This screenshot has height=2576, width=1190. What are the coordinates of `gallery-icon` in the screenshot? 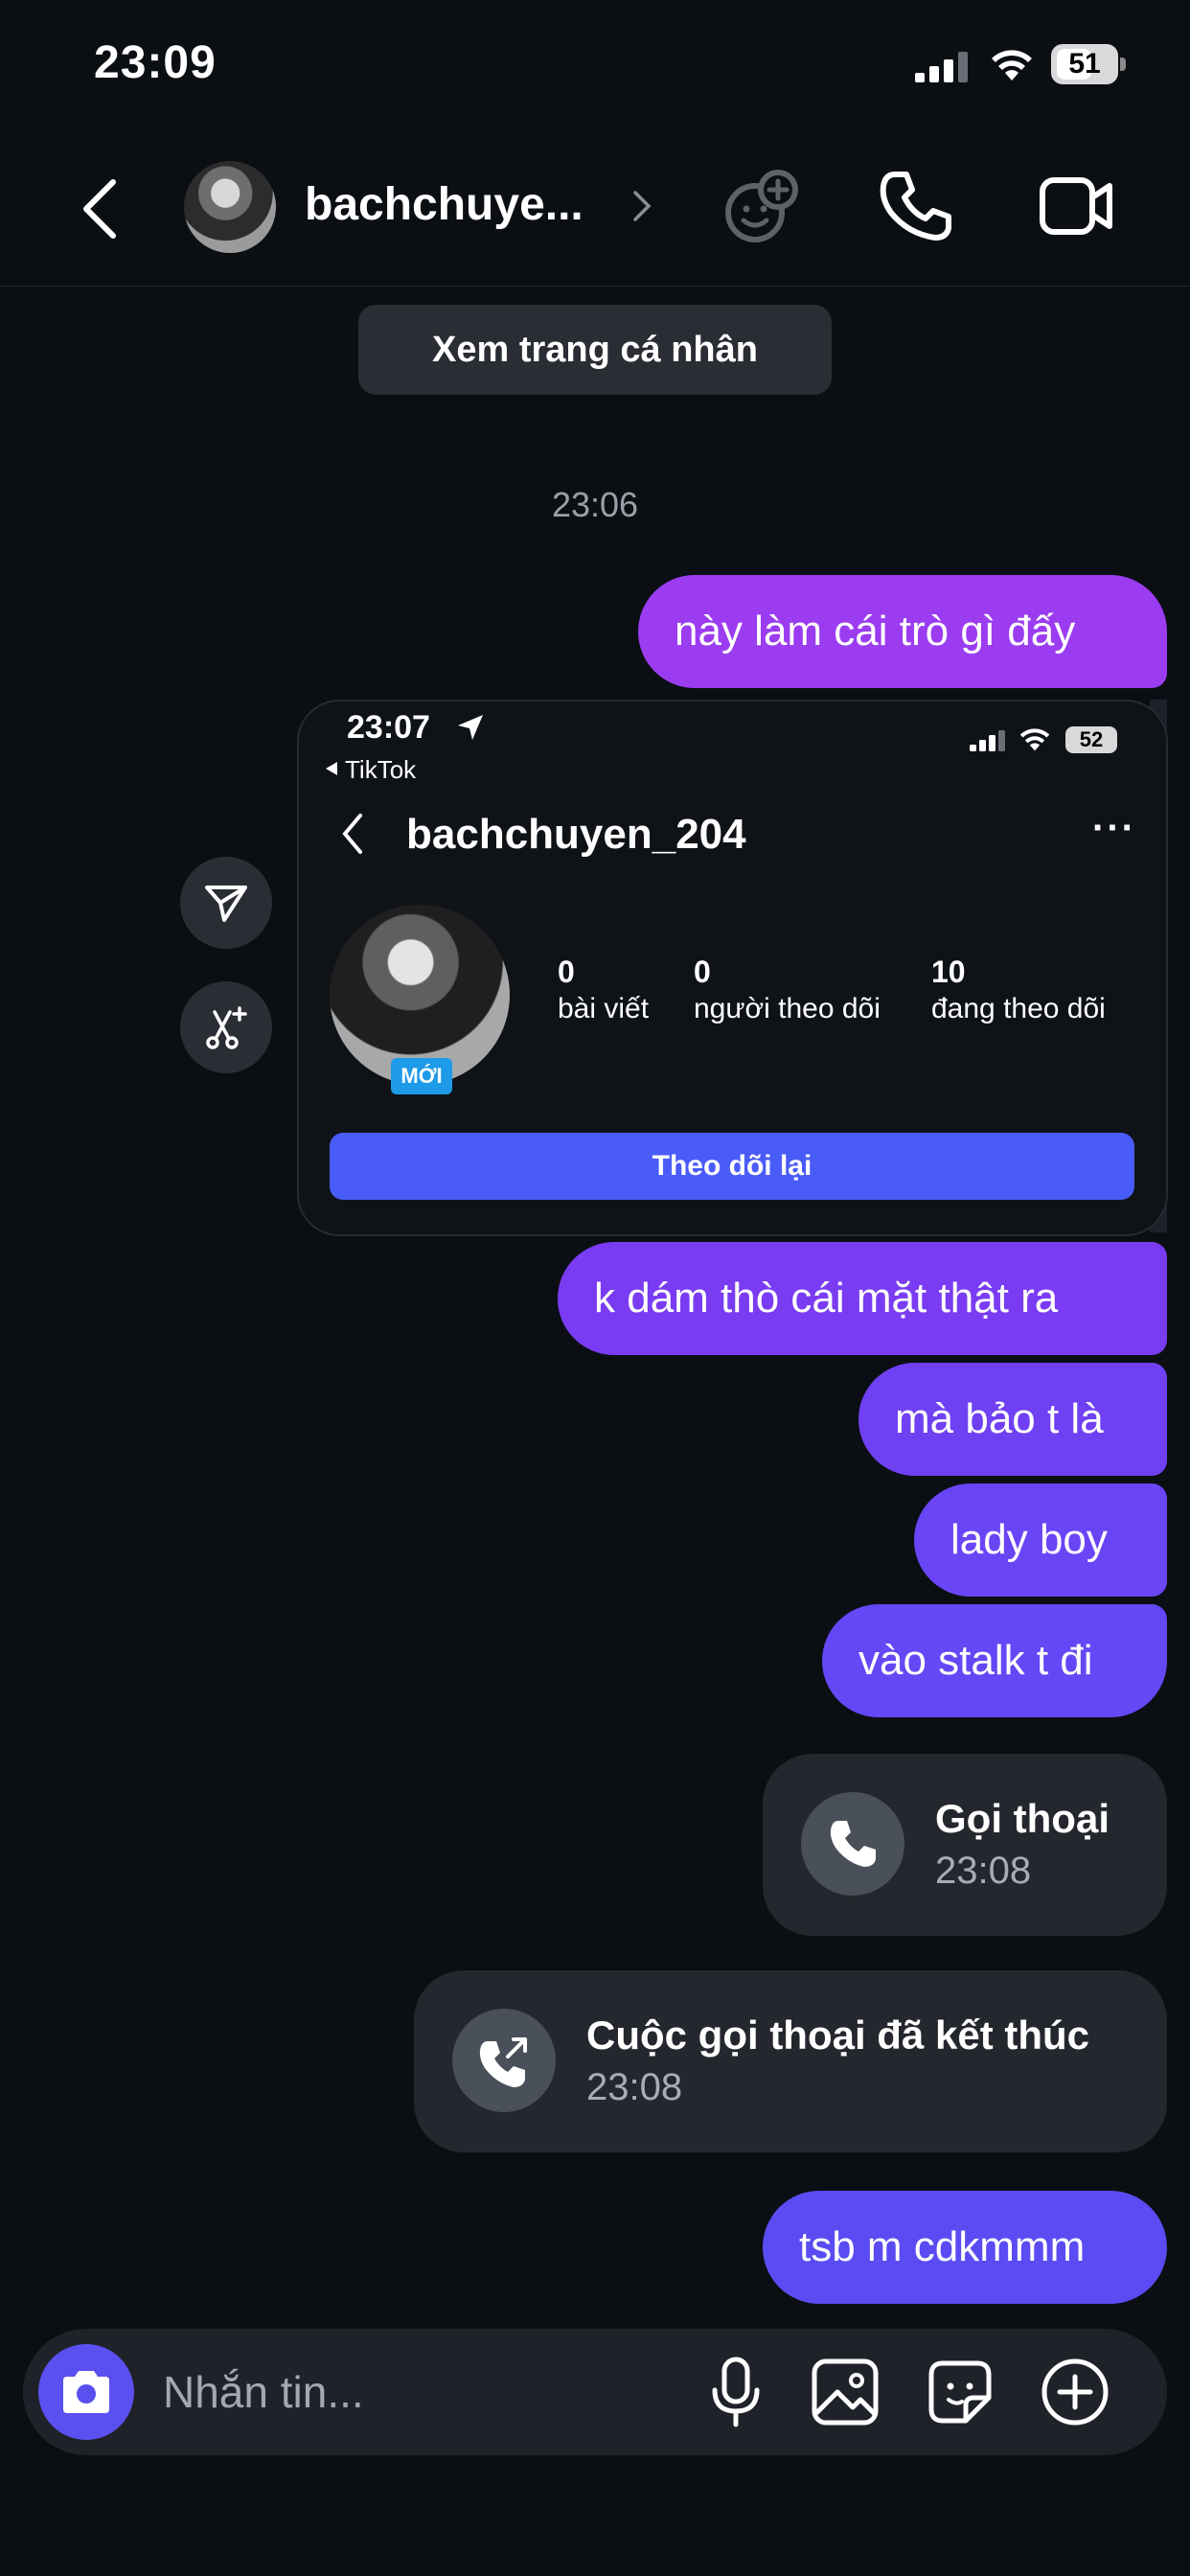 It's located at (845, 2392).